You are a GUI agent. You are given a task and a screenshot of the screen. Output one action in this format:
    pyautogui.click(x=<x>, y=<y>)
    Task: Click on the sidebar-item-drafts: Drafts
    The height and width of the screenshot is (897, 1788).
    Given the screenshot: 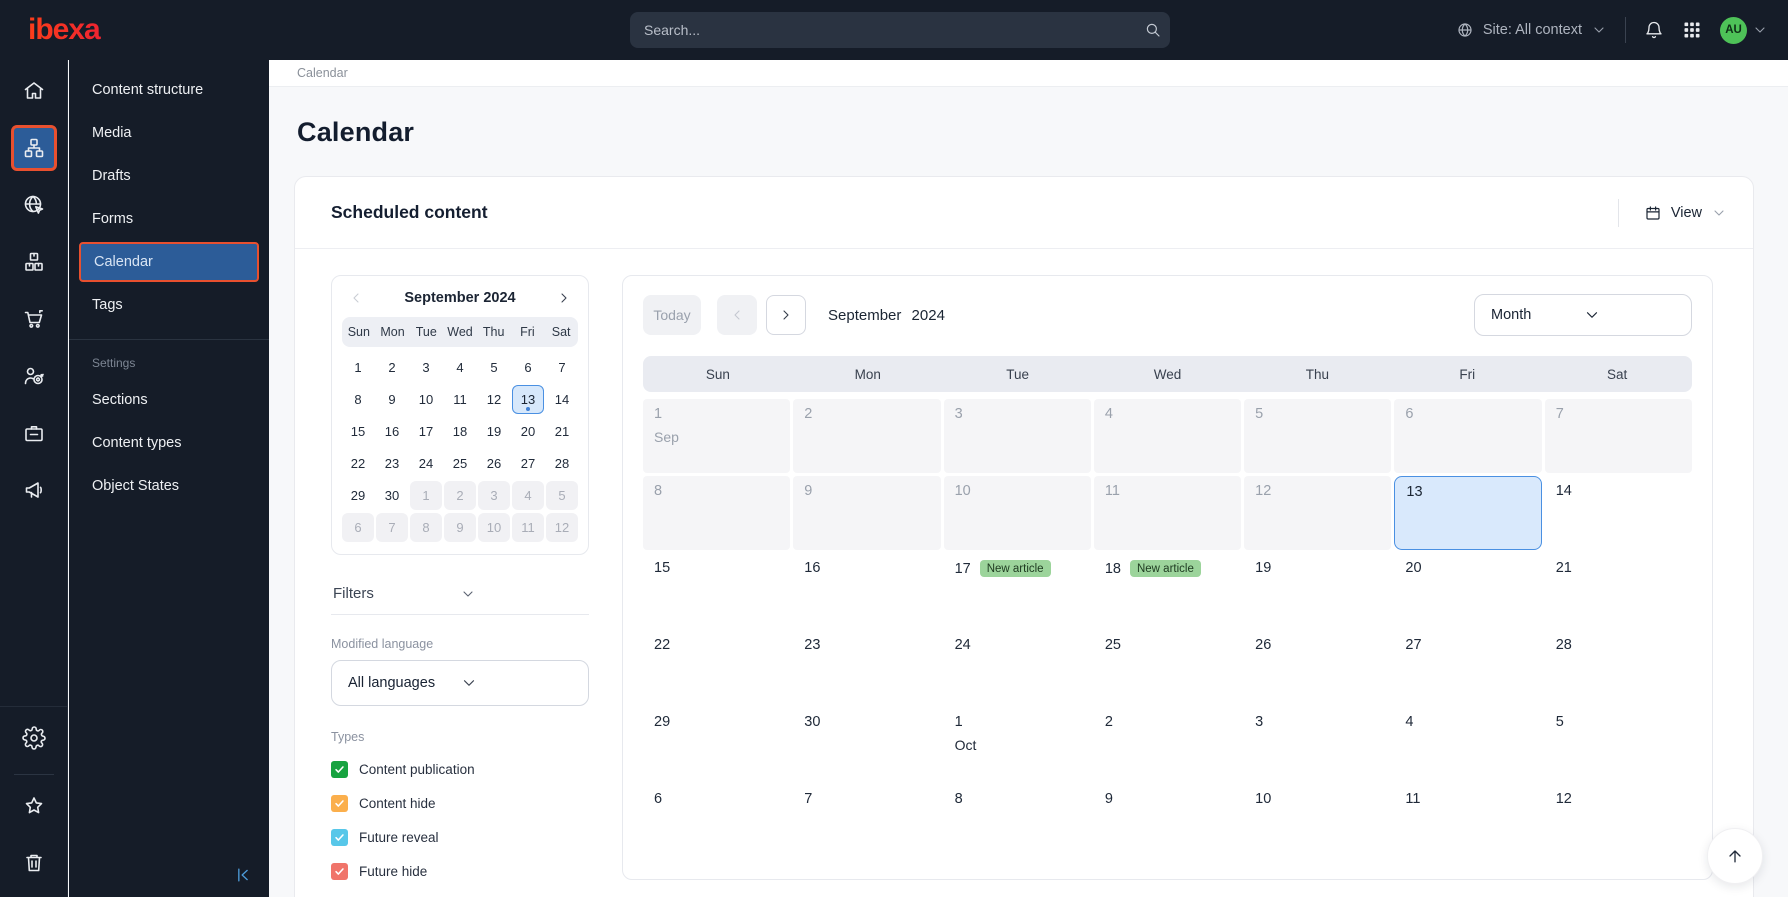 What is the action you would take?
    pyautogui.click(x=169, y=176)
    